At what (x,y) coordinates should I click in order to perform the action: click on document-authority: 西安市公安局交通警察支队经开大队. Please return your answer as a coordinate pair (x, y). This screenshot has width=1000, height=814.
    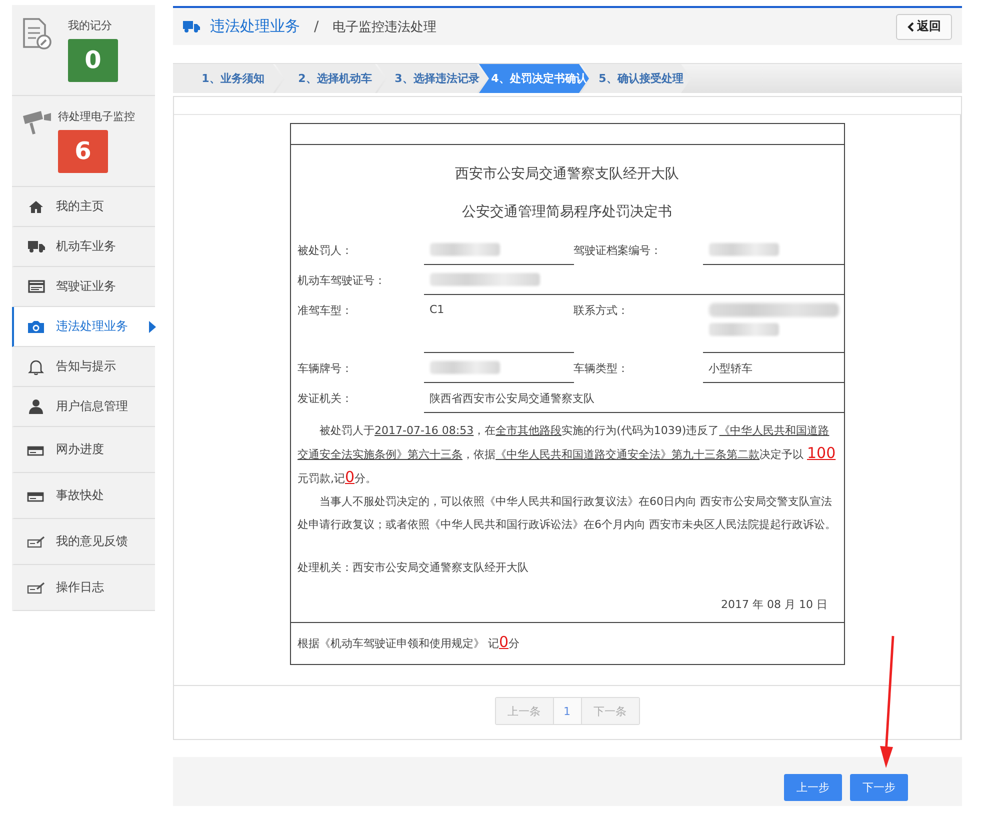
    Looking at the image, I should click on (567, 174).